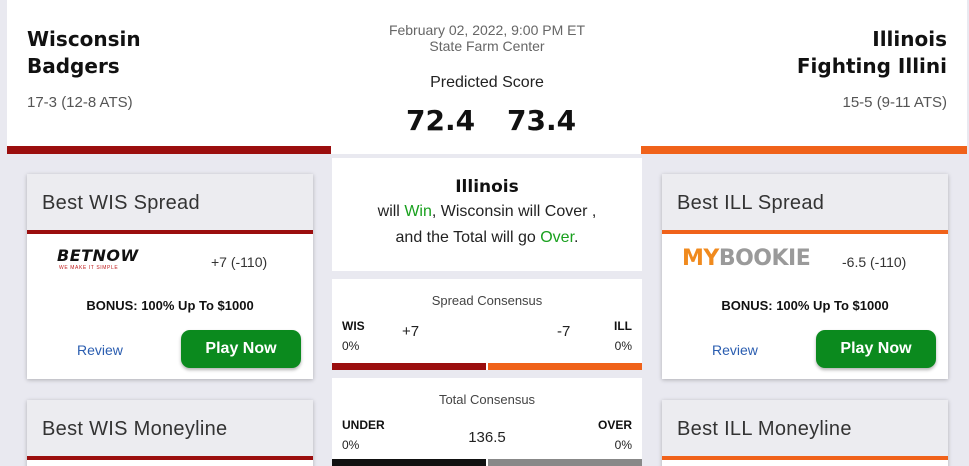 The image size is (969, 466). I want to click on total-under-bar, so click(409, 462).